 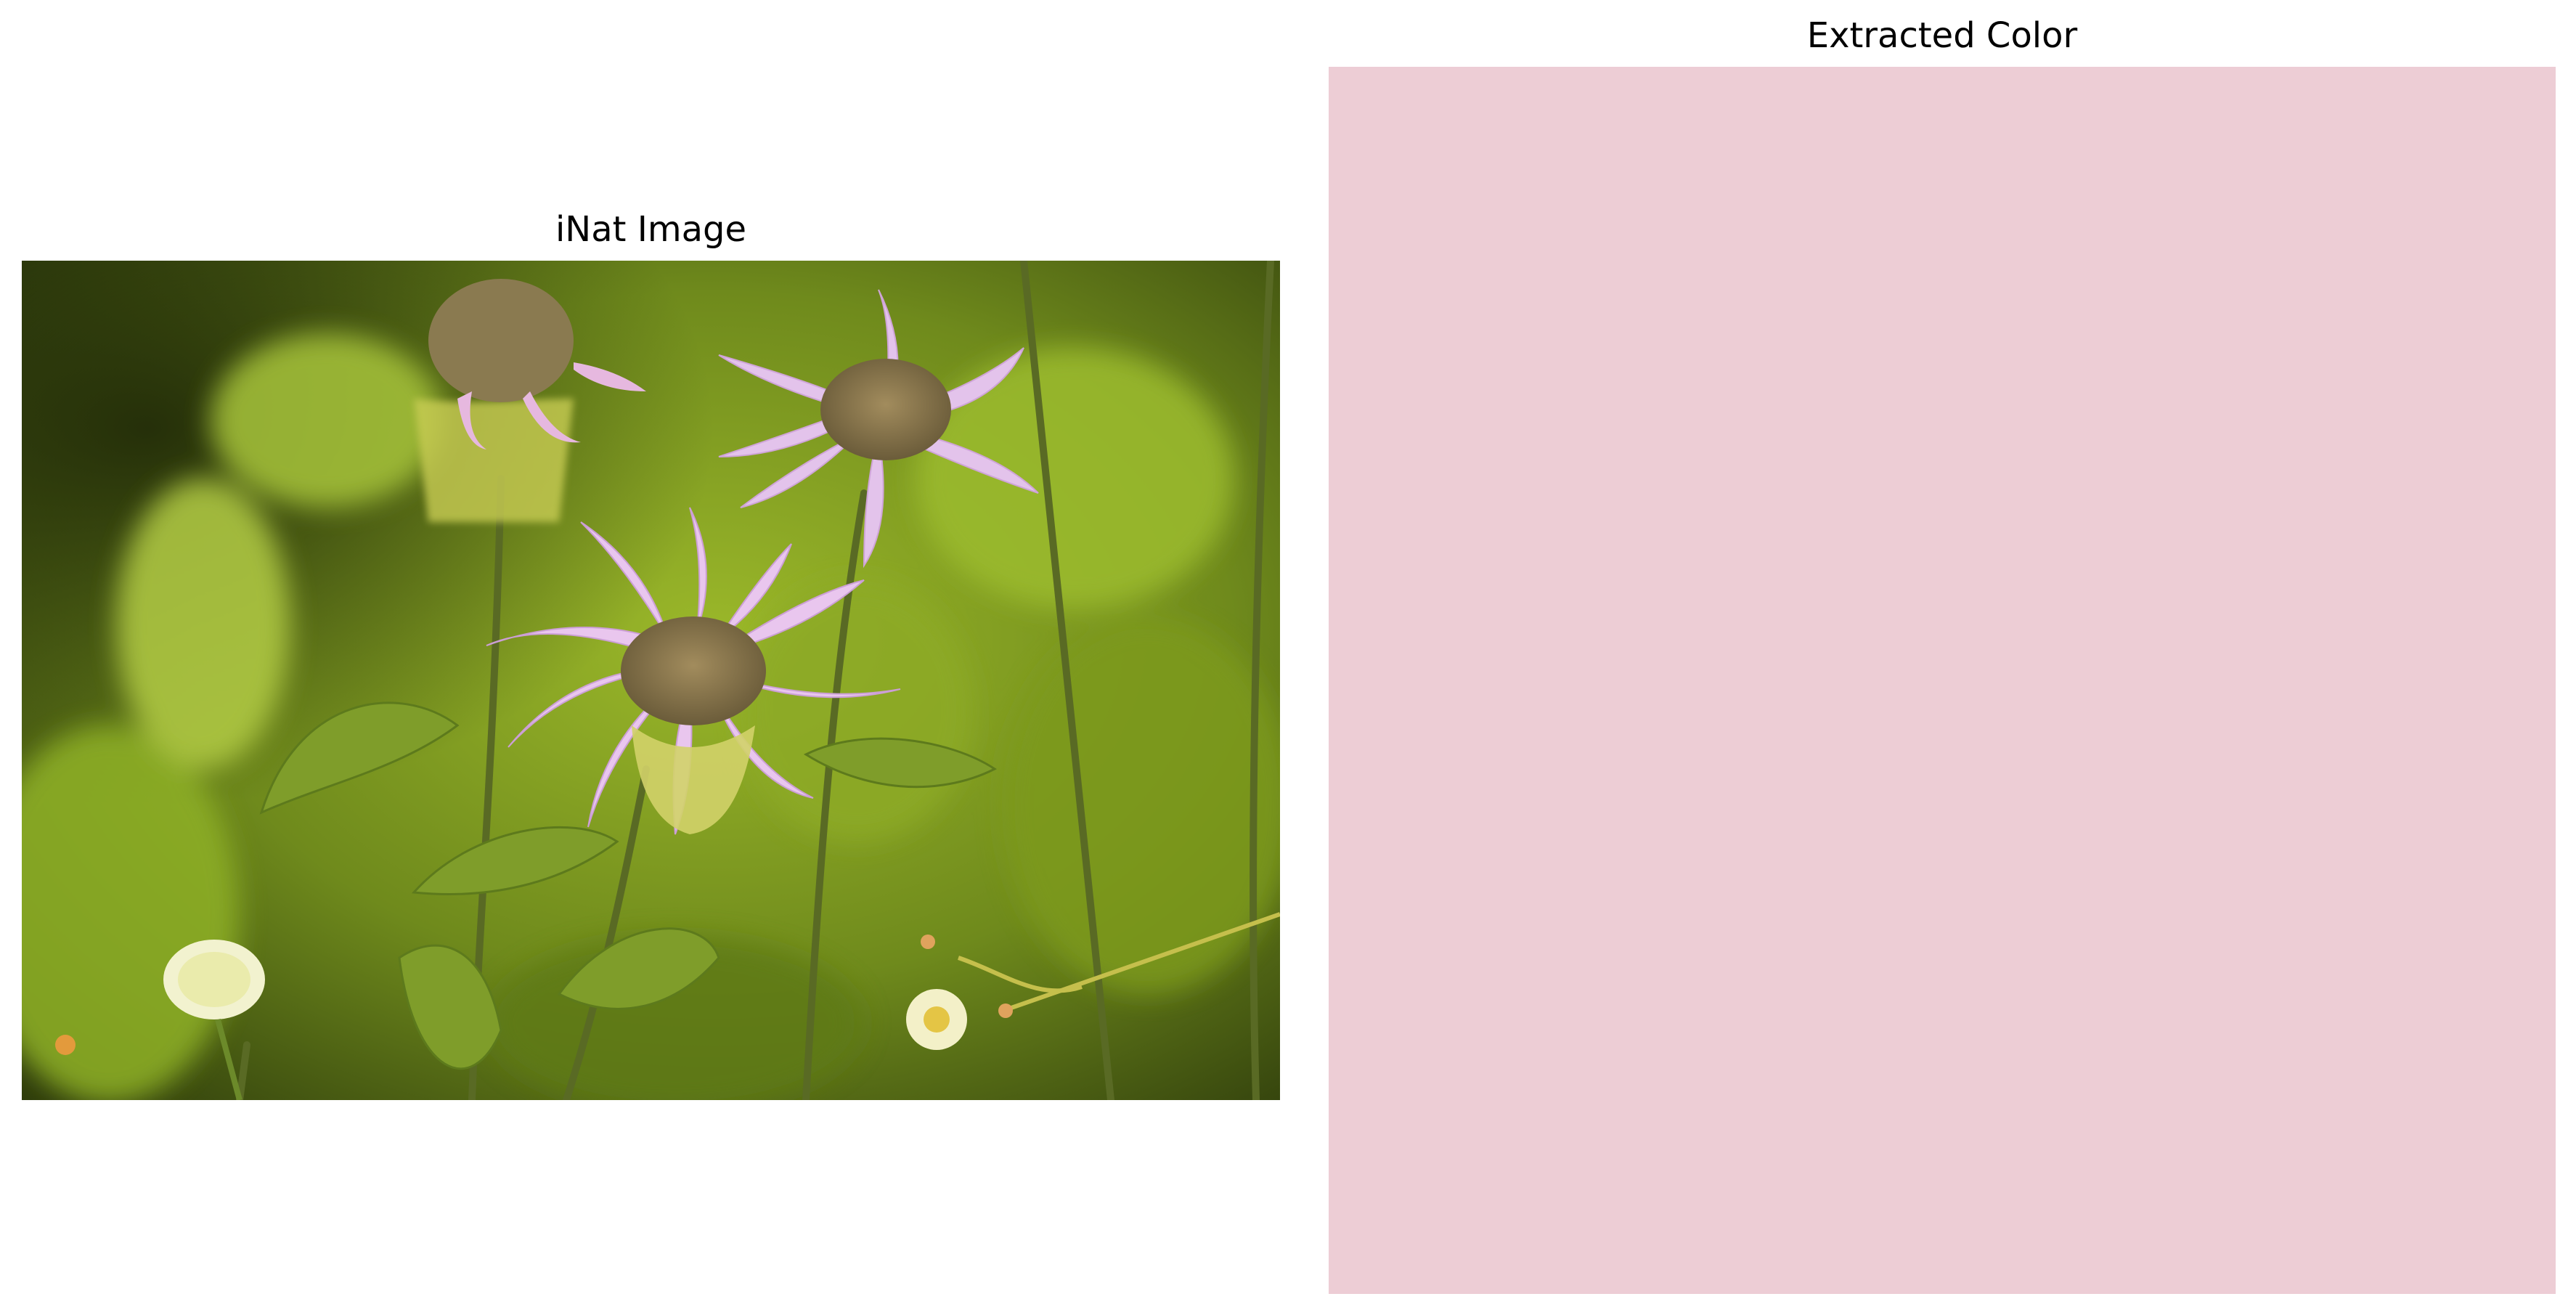 What do you see at coordinates (651, 229) in the screenshot?
I see `image-panel-title: iNat Image` at bounding box center [651, 229].